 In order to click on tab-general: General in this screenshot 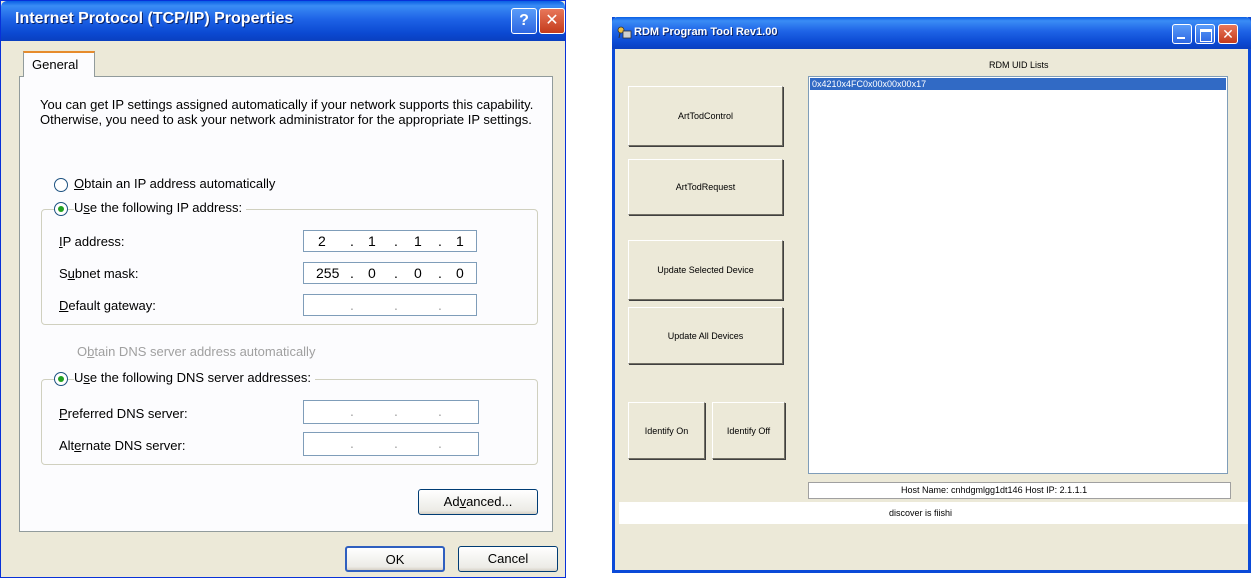, I will do `click(59, 64)`.